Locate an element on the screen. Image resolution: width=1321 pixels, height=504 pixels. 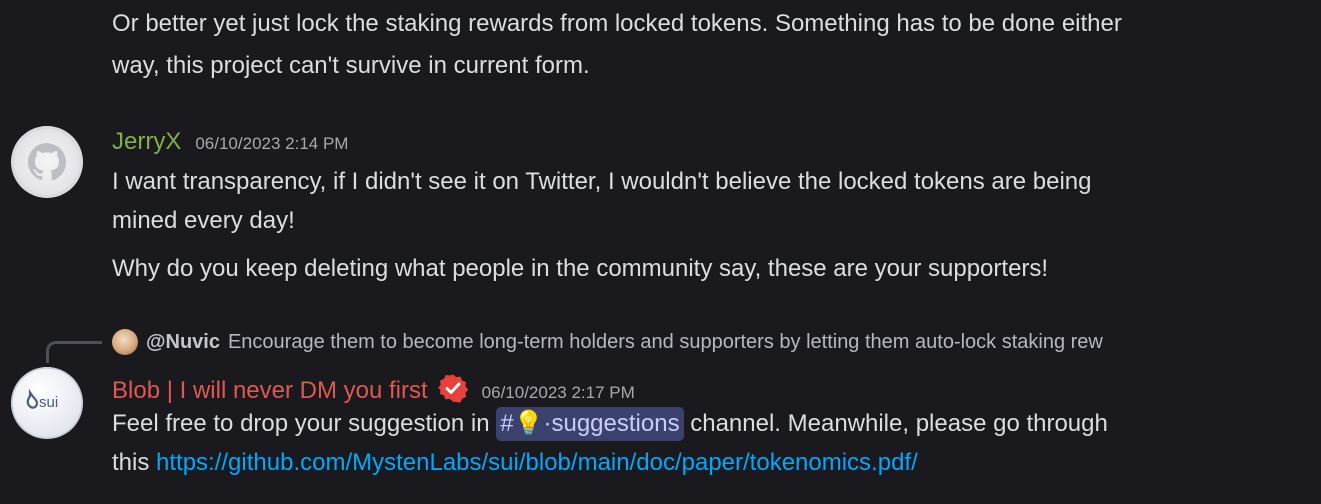
message-text-segment: Feel free to drop your suggestion in is located at coordinates (304, 423).